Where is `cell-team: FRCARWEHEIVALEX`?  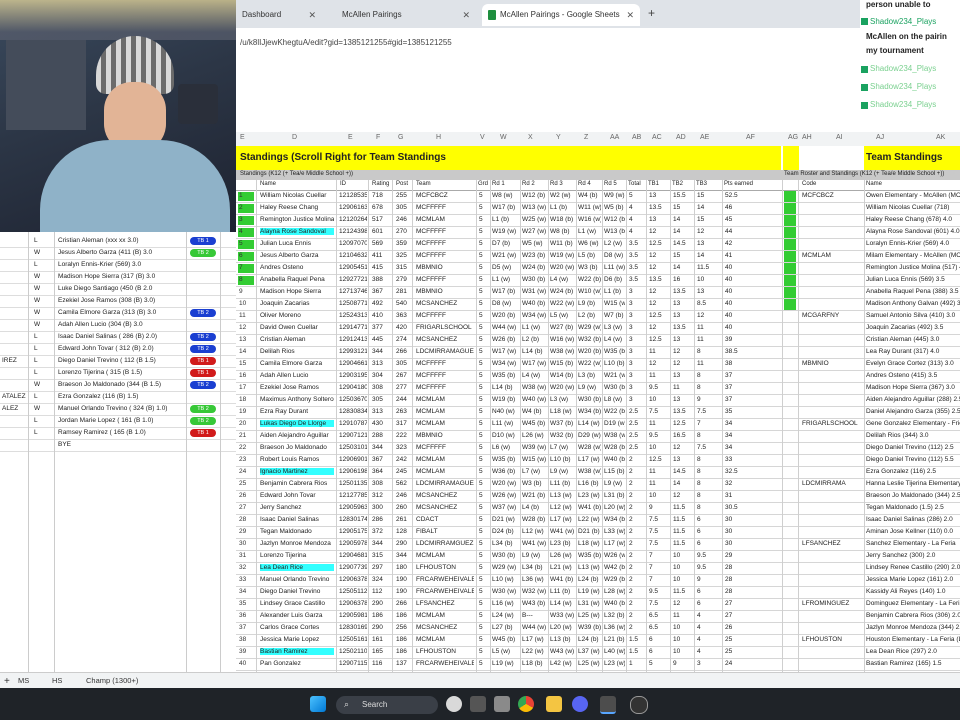
cell-team: FRCARWEHEIVALEX is located at coordinates (445, 663).